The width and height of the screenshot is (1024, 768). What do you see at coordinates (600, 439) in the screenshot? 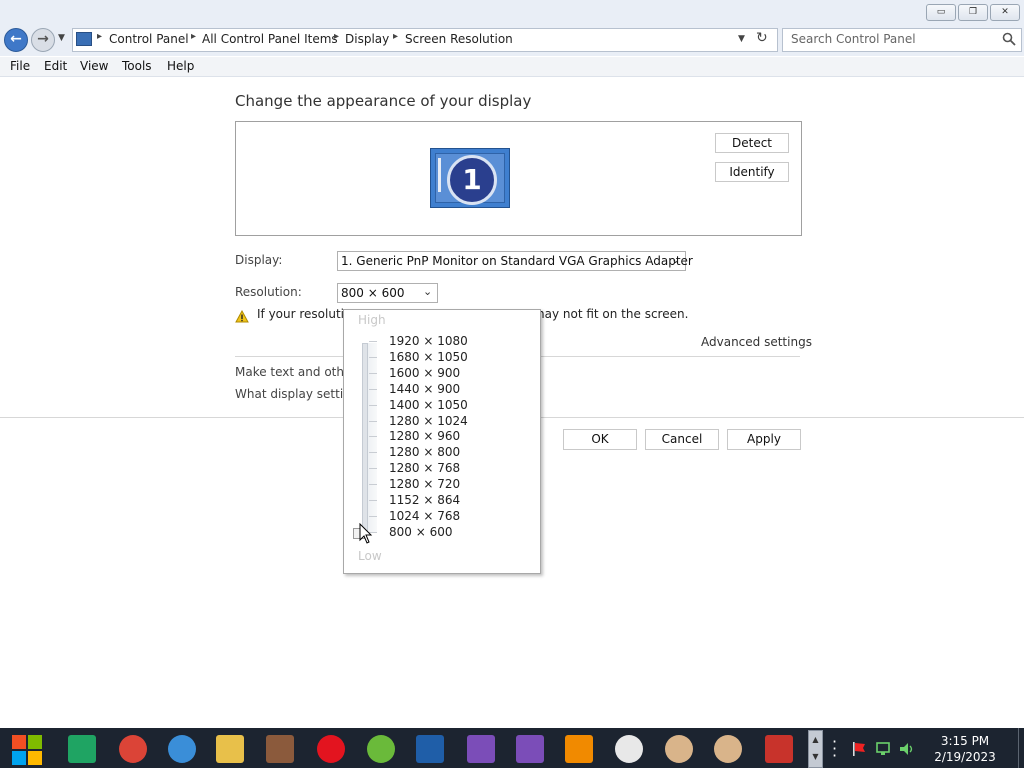
I see `ok-button: OK` at bounding box center [600, 439].